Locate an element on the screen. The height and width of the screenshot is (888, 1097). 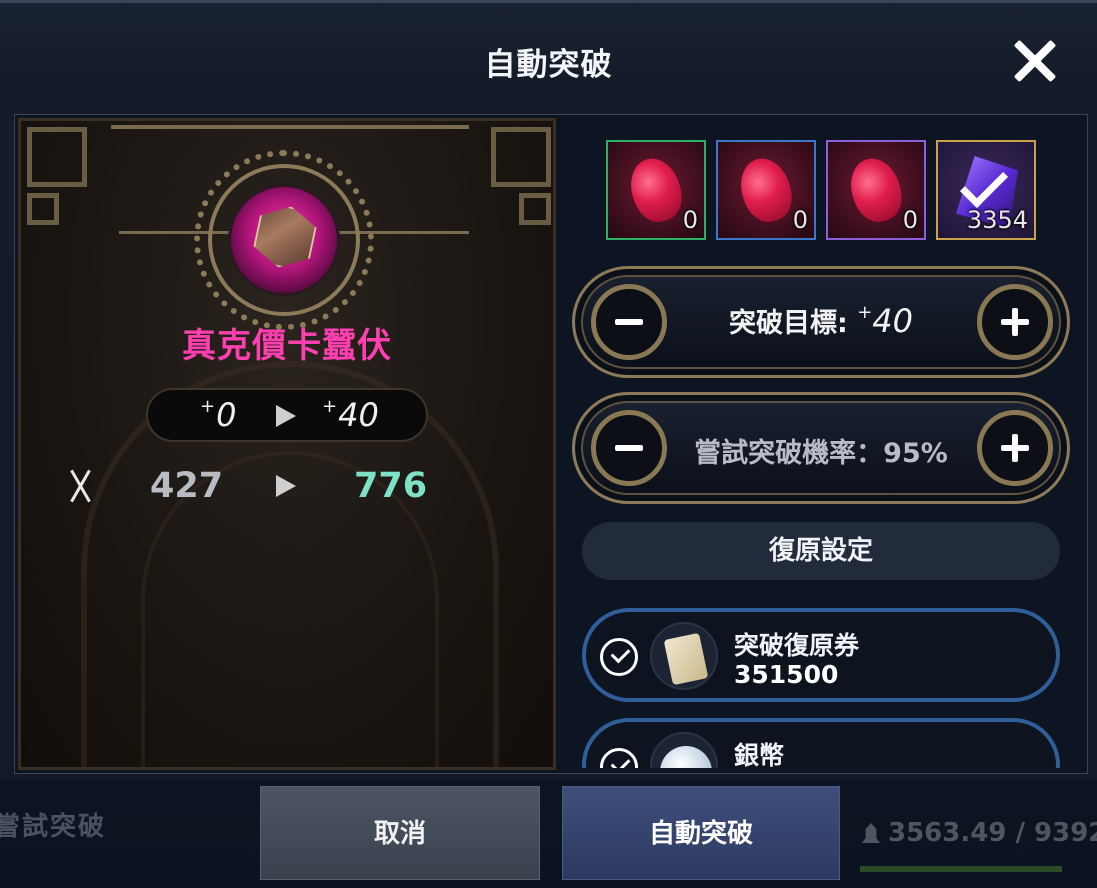
weight-icon is located at coordinates (871, 833).